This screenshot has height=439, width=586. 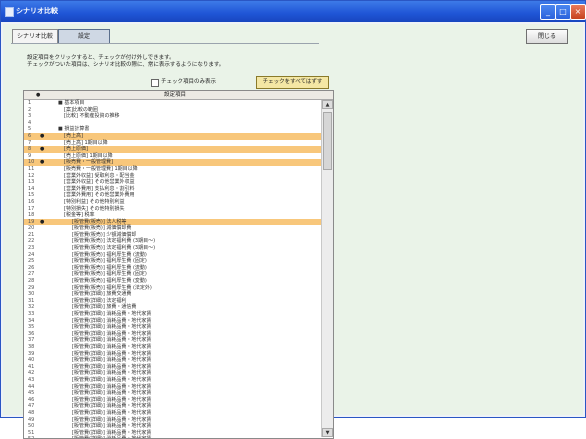 What do you see at coordinates (31, 393) in the screenshot?
I see `row-number: 45` at bounding box center [31, 393].